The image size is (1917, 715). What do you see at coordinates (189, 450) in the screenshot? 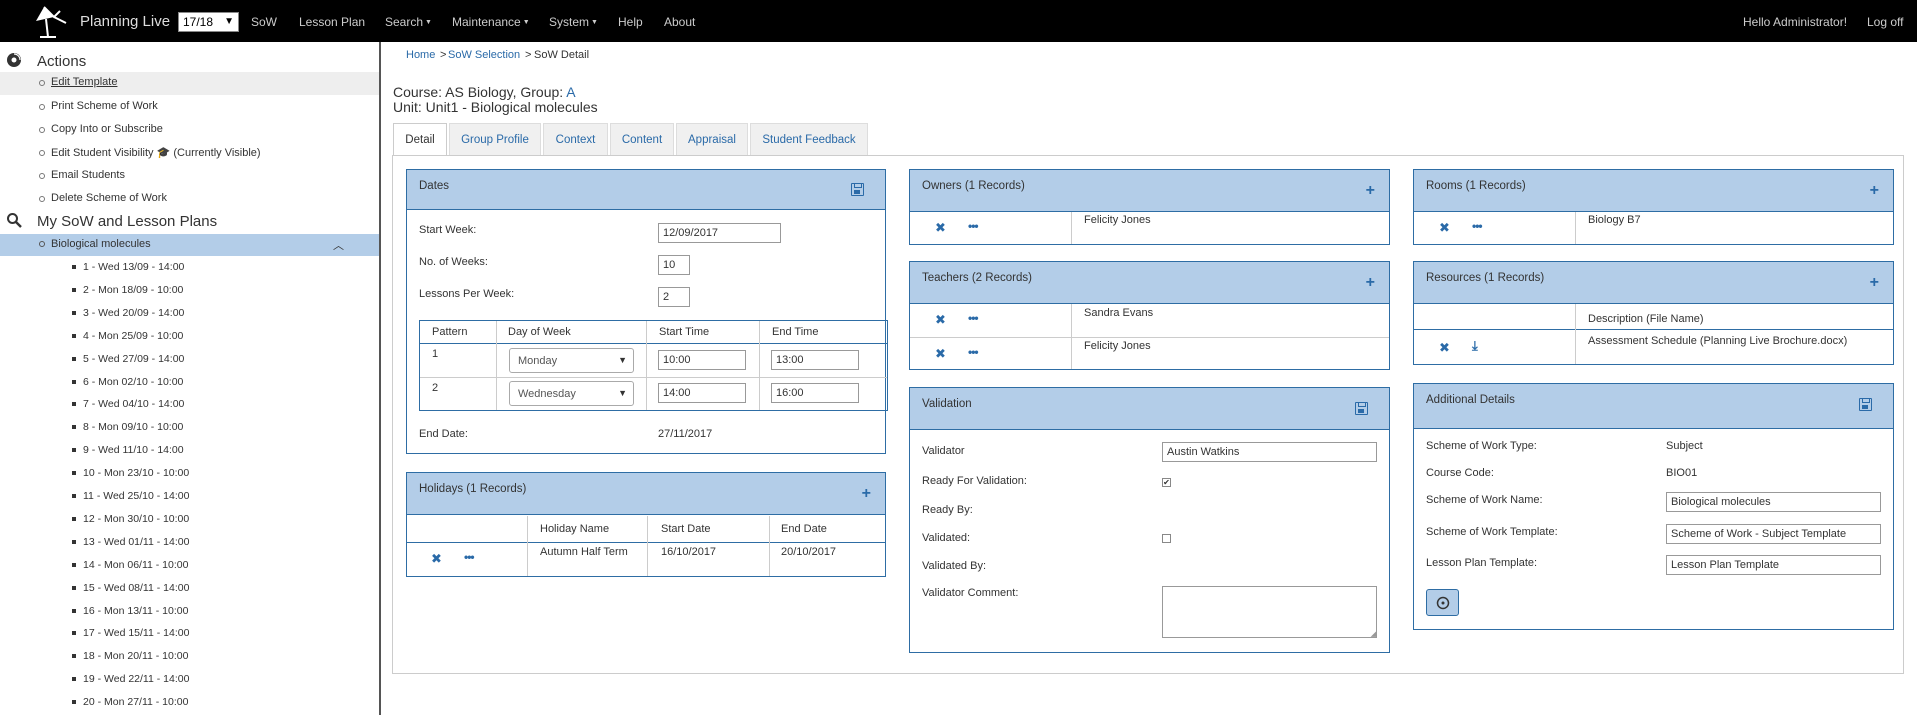
I see `lesson-item: 9 - Wed 11/10 - 14:00` at bounding box center [189, 450].